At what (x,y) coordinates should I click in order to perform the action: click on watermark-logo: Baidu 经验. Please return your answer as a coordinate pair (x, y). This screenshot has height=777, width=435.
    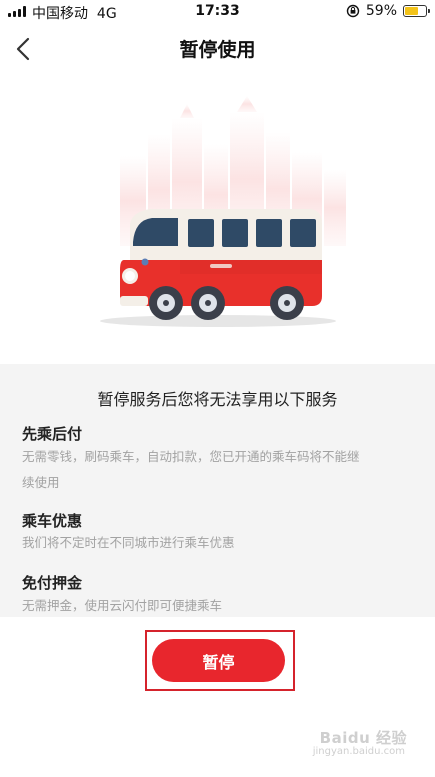
    Looking at the image, I should click on (363, 738).